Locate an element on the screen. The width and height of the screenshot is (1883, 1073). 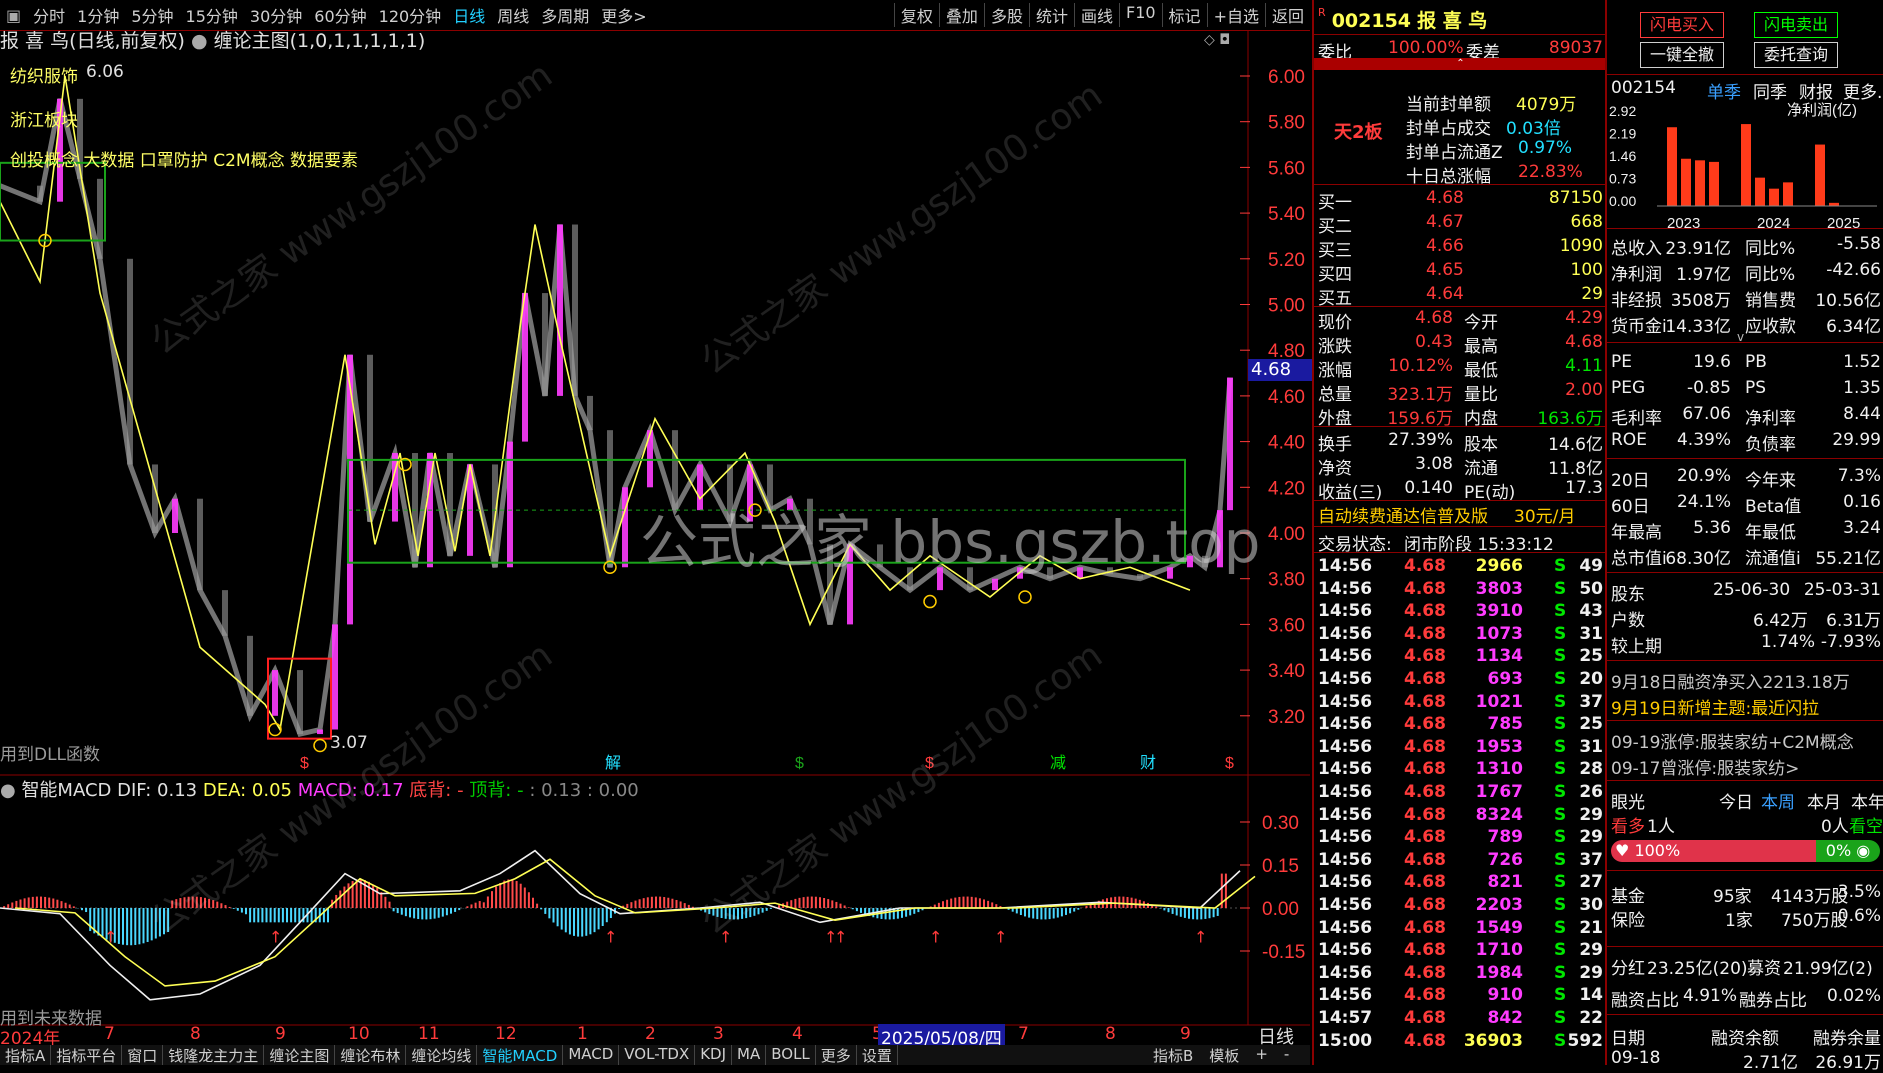
indicator-tab-4: 缠论主图 is located at coordinates (300, 1055).